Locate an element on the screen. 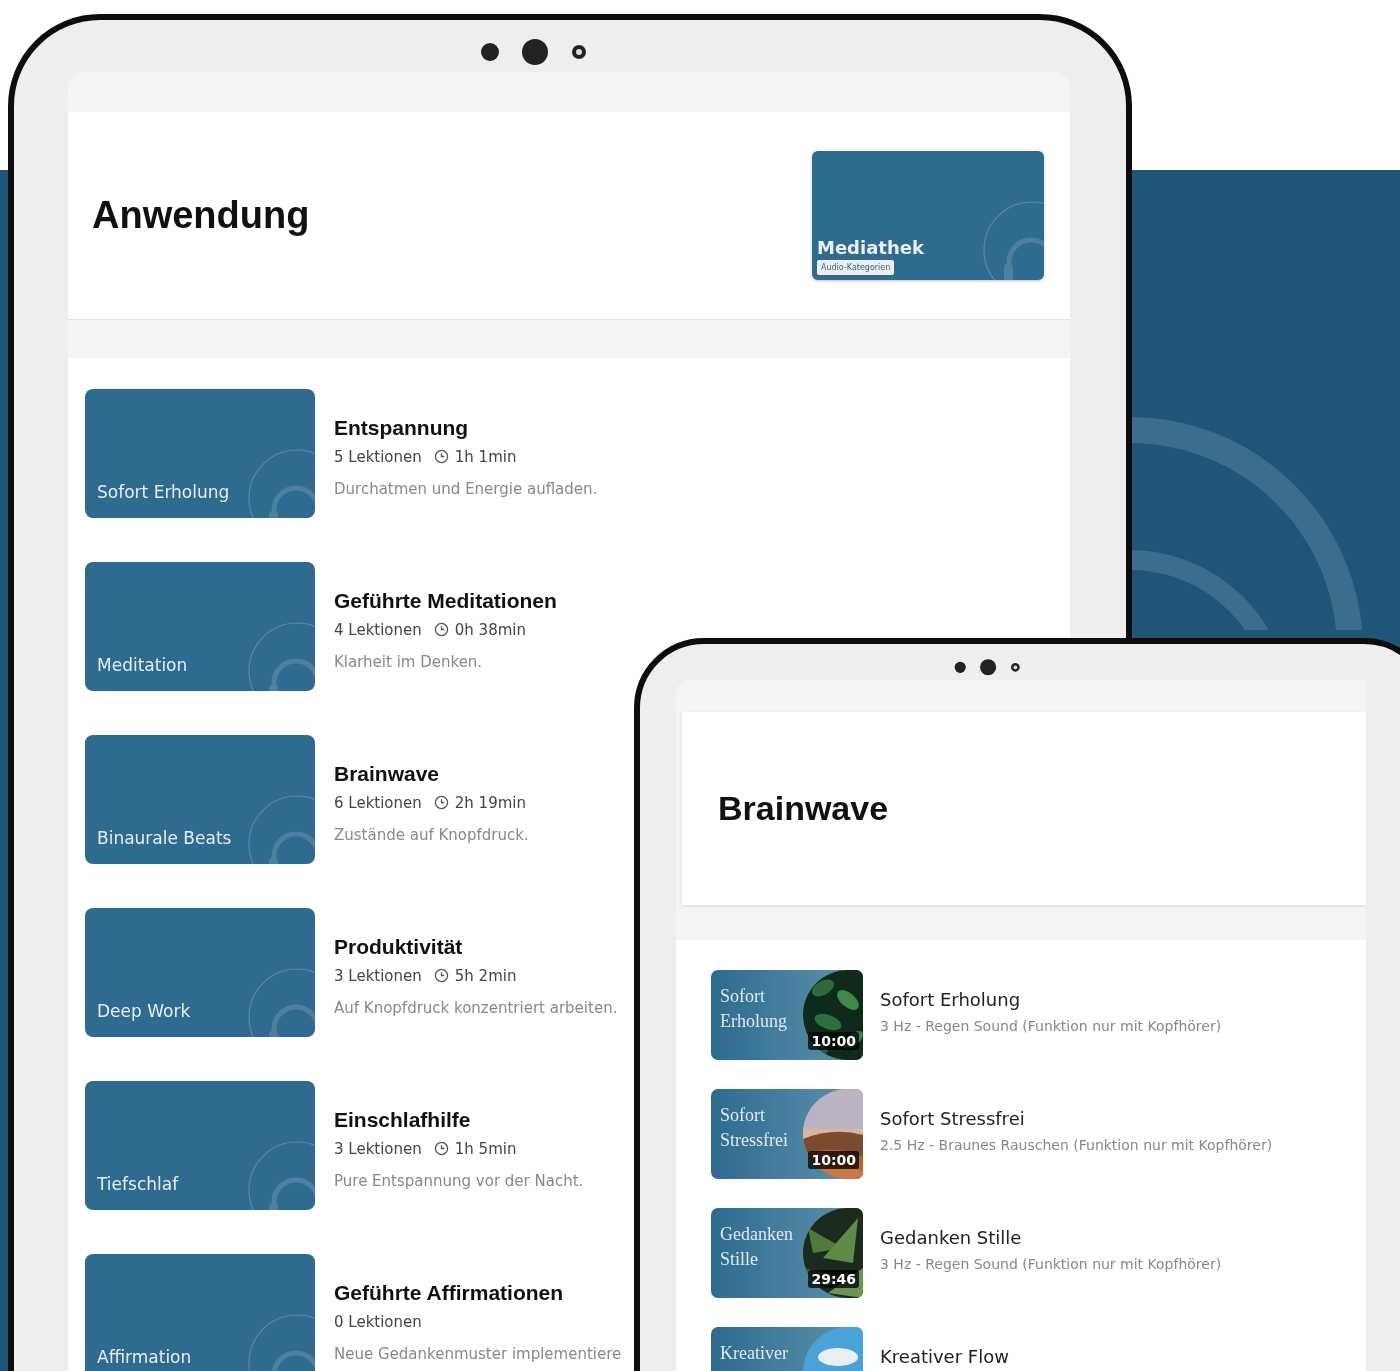  track-title: Kreativer Flow is located at coordinates (944, 1356).